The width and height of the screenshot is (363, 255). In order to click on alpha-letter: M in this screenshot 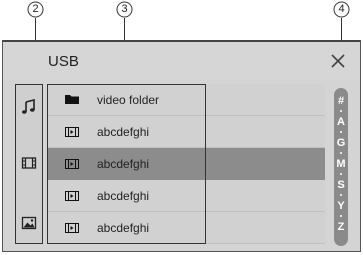, I will do `click(341, 164)`.